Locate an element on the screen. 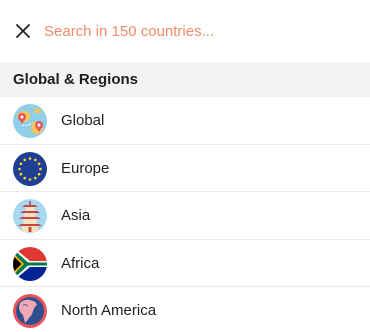  list-item-label: North America is located at coordinates (109, 310).